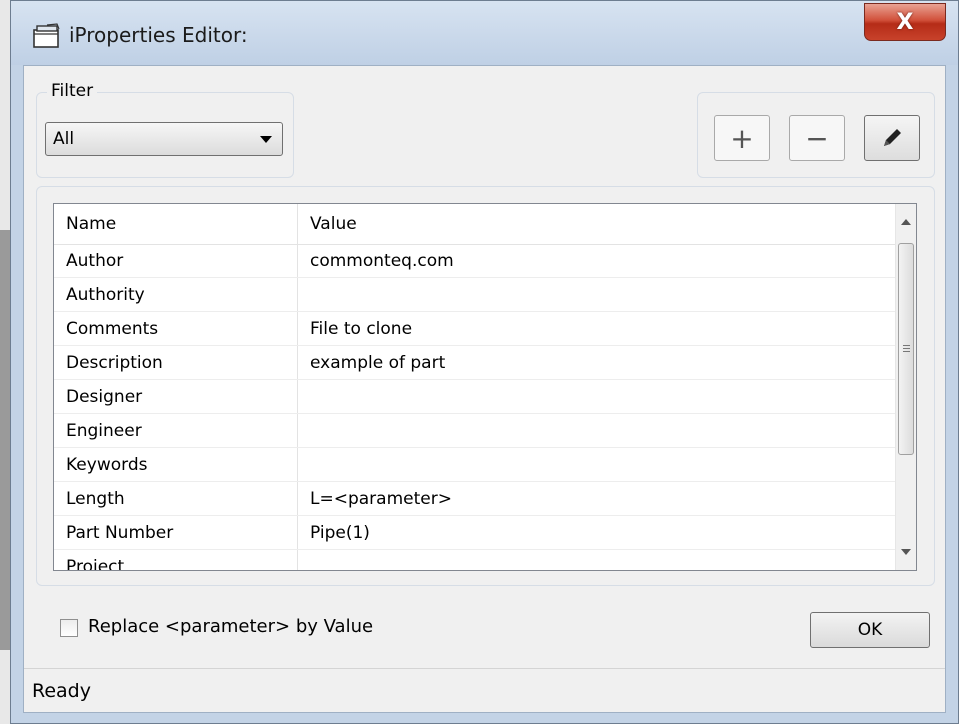  I want to click on property-name: Authority, so click(176, 294).